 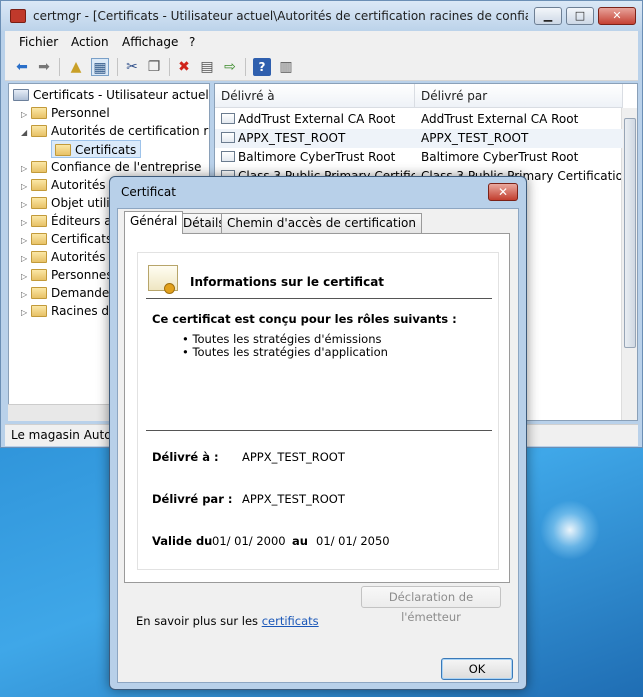 What do you see at coordinates (300, 541) in the screenshot?
I see `valid-to-label: au` at bounding box center [300, 541].